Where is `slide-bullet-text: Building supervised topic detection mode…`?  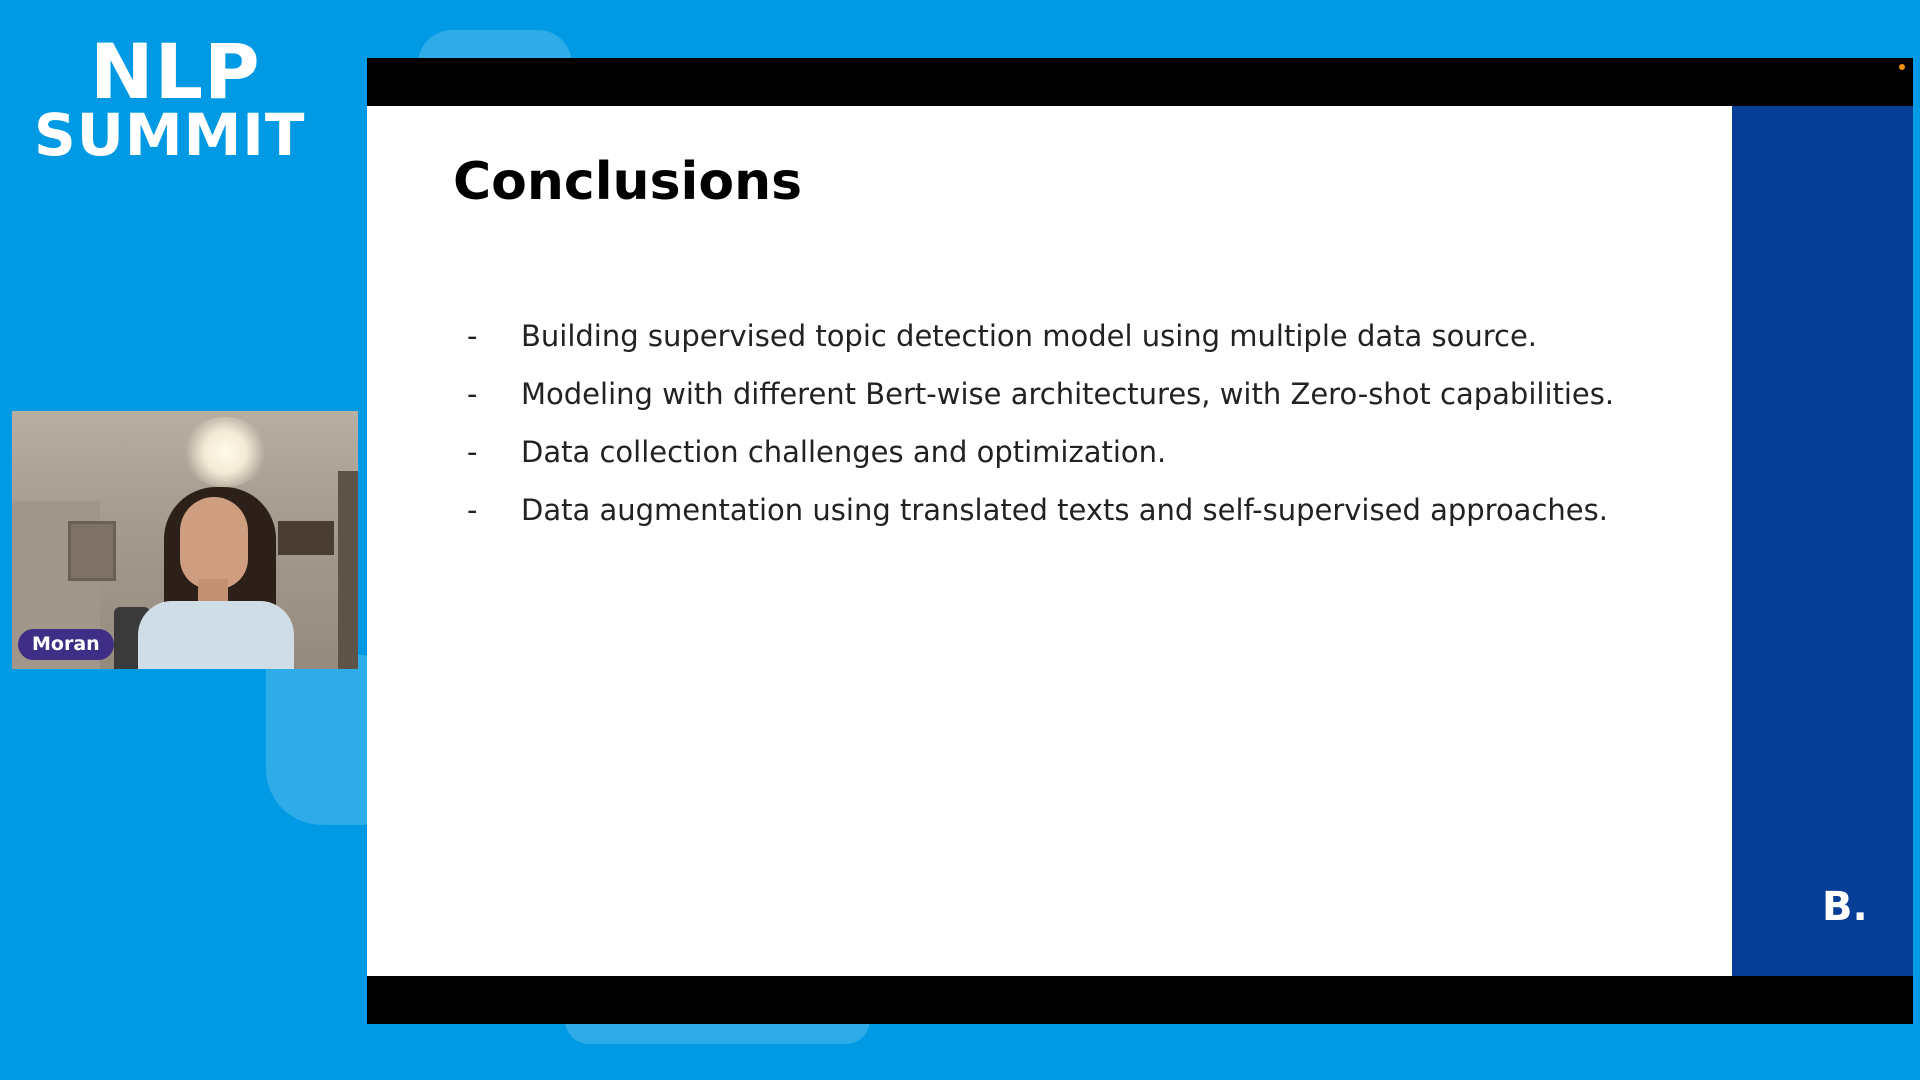 slide-bullet-text: Building supervised topic detection mode… is located at coordinates (1029, 336).